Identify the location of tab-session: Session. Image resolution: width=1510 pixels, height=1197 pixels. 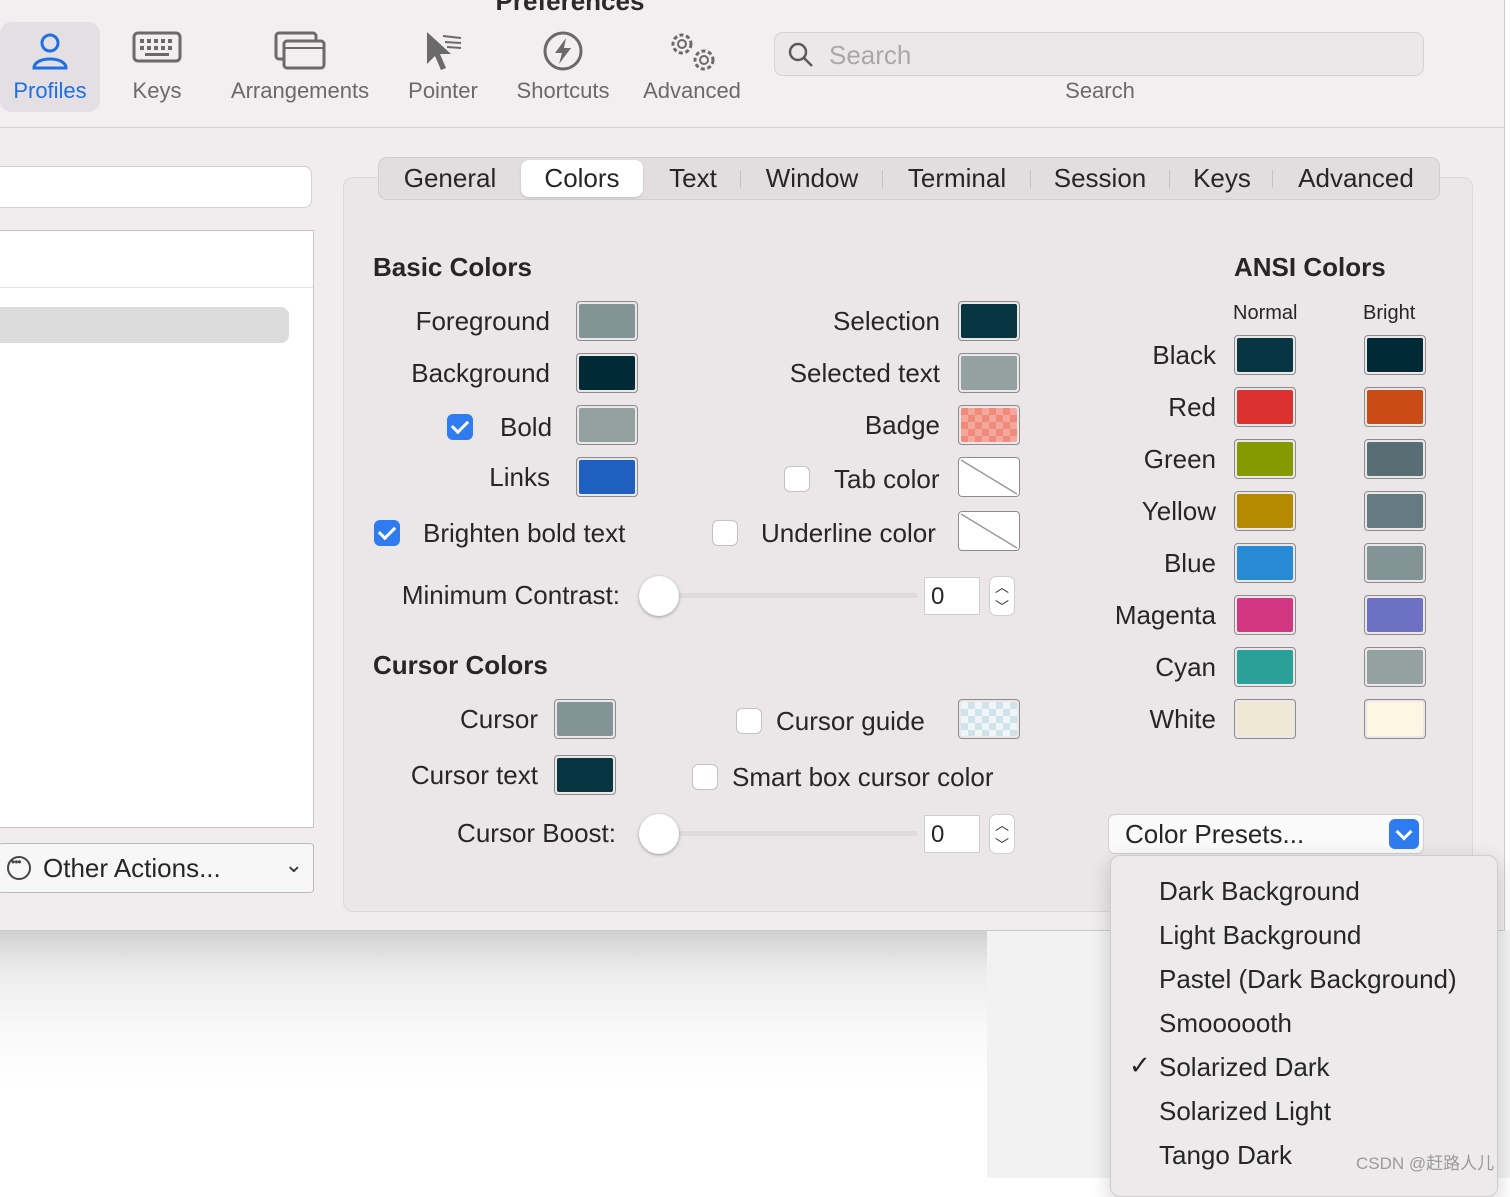
(1100, 178).